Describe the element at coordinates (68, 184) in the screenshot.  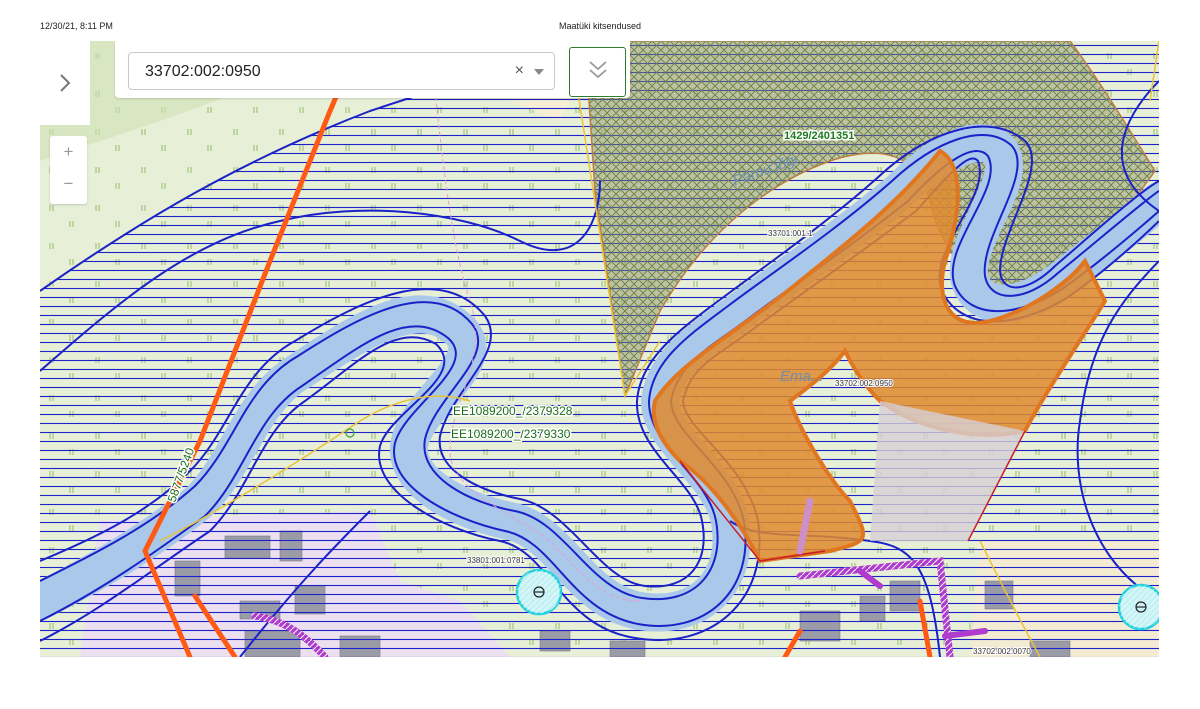
I see `zoom-out-button: −` at that location.